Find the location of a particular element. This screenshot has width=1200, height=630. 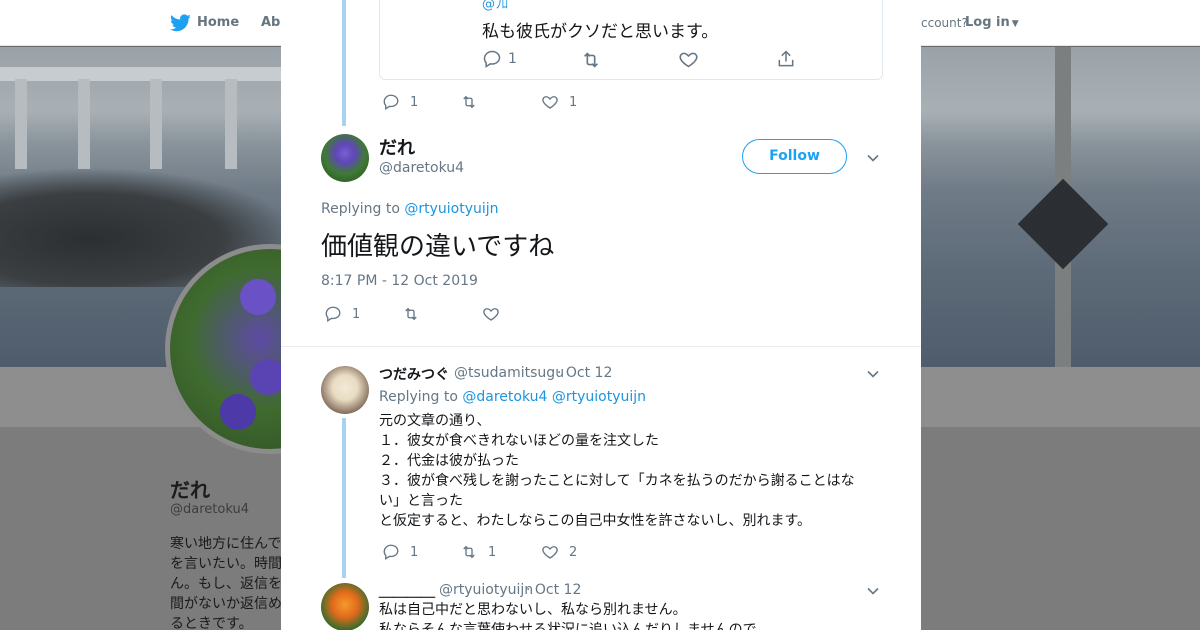

quoted-tweet-text: 私も彼氏がクソだと思います。 is located at coordinates (600, 32).